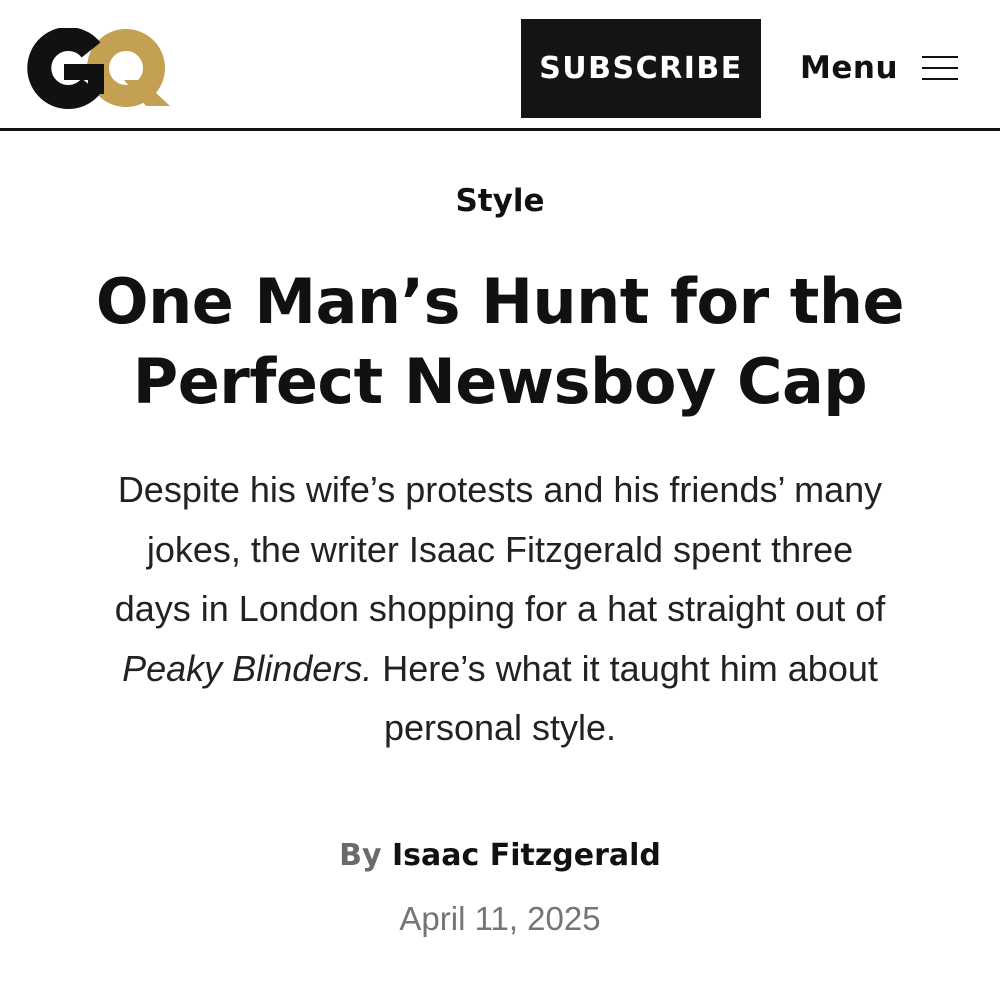 This screenshot has width=1000, height=1000. I want to click on headline-line-1: One Man’s Hunt for the, so click(500, 301).